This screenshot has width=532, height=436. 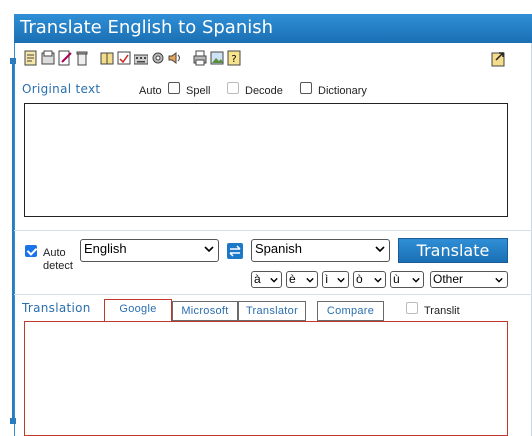 I want to click on translit-checkbox, so click(x=412, y=308).